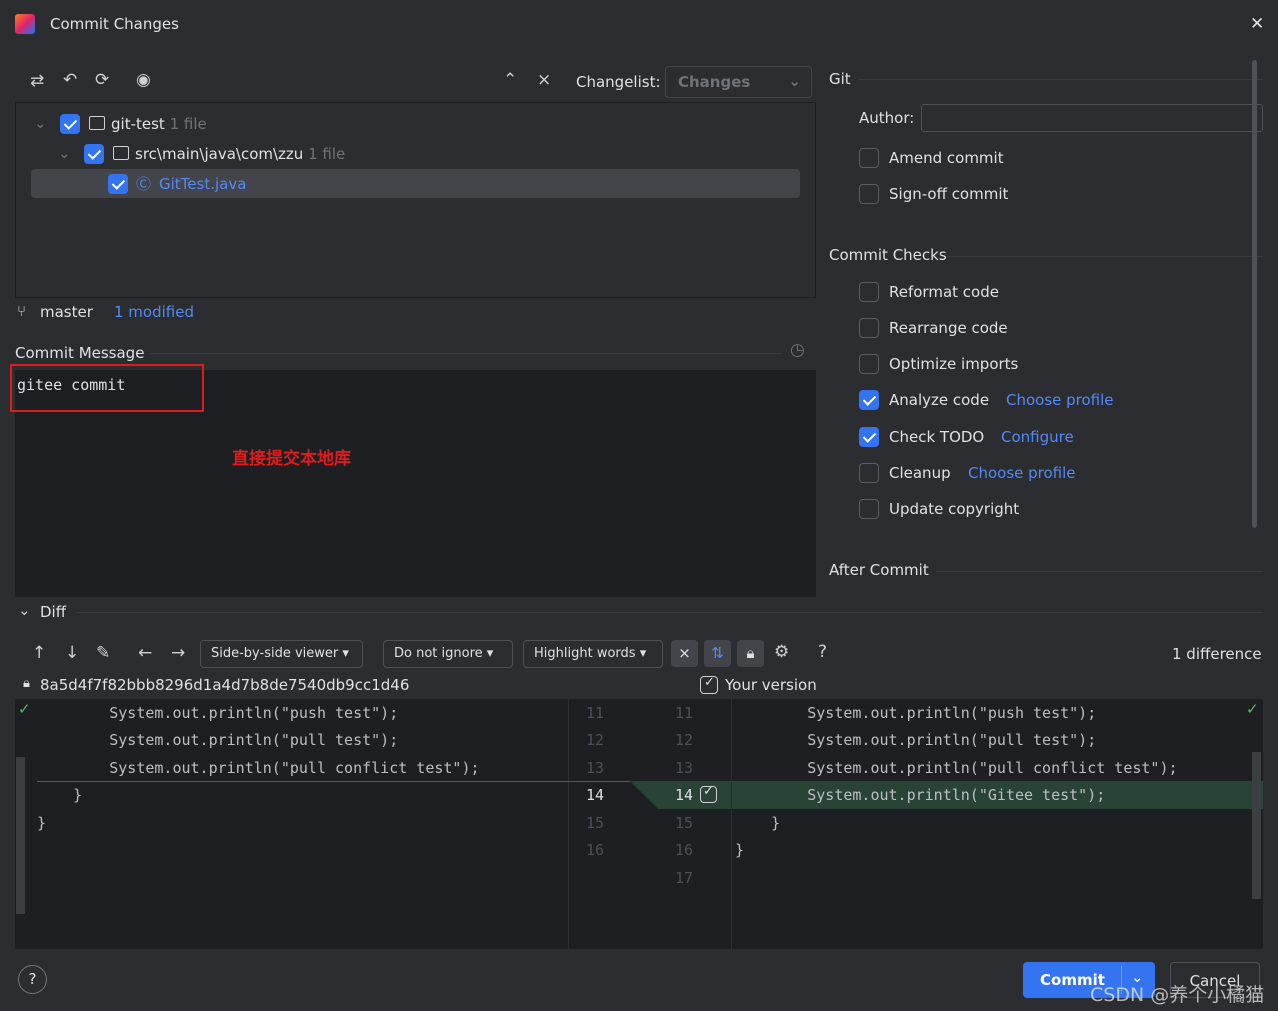 This screenshot has height=1011, width=1278. Describe the element at coordinates (954, 509) in the screenshot. I see `check-label: Update copyright` at that location.